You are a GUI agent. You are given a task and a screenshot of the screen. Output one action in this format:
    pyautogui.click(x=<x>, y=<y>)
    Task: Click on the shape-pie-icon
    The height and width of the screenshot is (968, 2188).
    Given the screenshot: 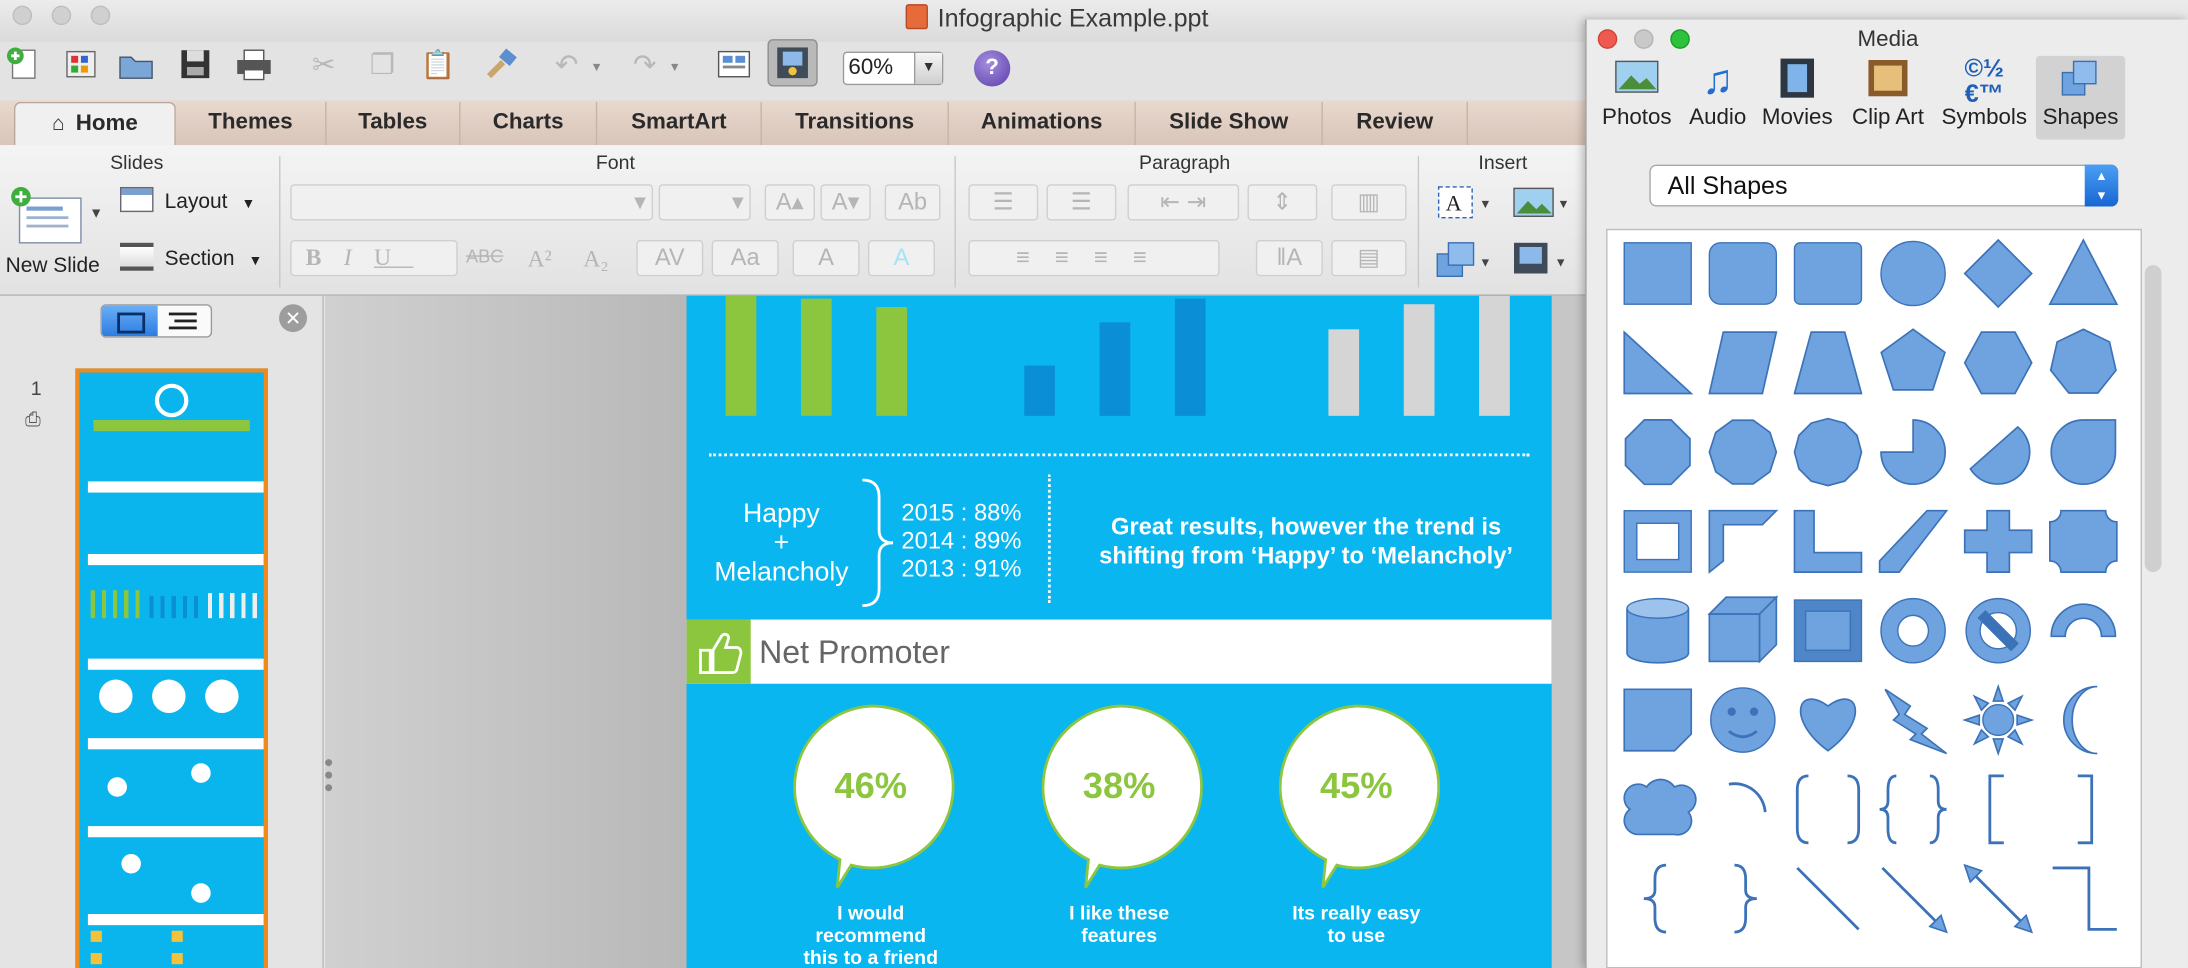 What is the action you would take?
    pyautogui.click(x=1913, y=452)
    